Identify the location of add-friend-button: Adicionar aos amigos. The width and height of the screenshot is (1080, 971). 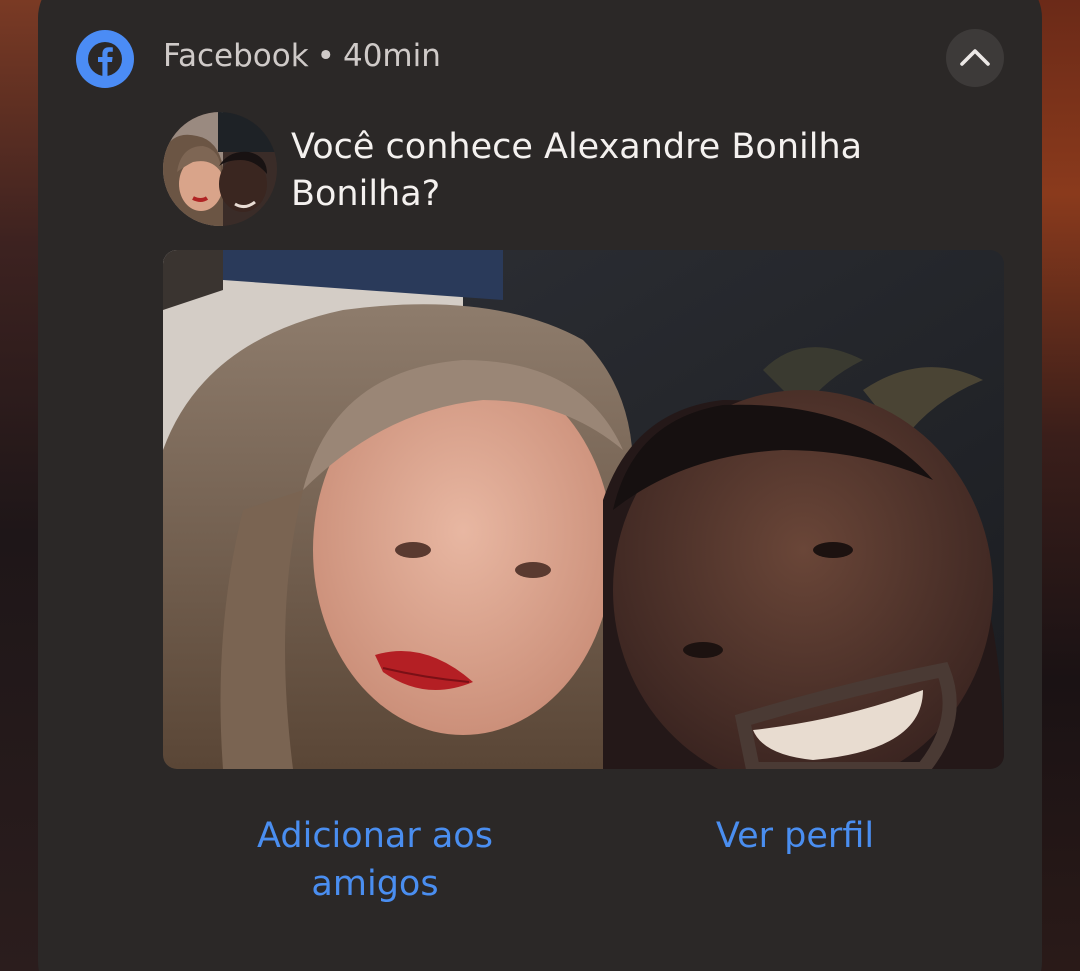
(375, 860).